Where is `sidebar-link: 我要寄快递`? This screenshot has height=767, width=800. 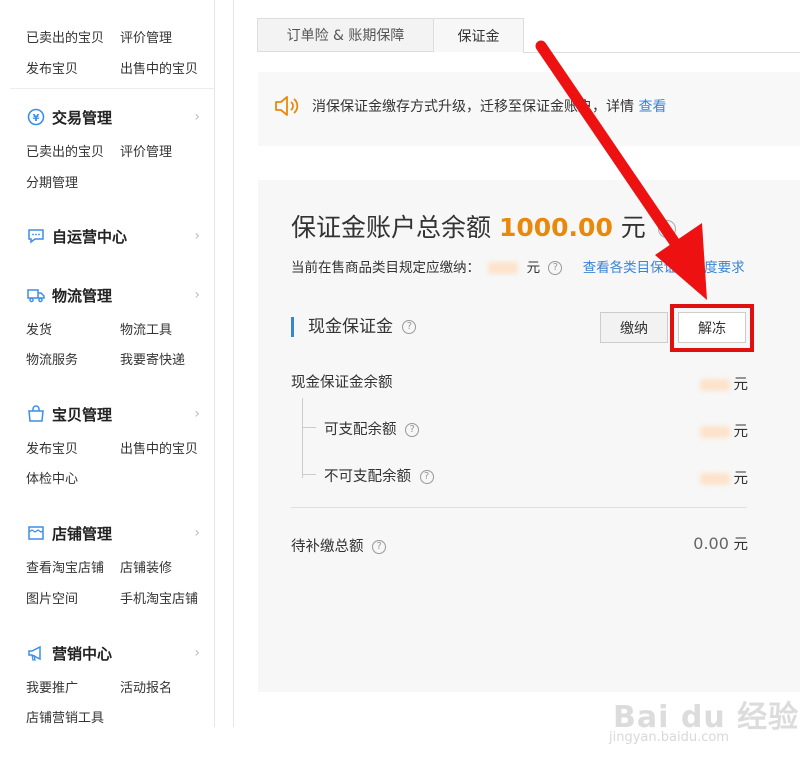 sidebar-link: 我要寄快递 is located at coordinates (152, 358).